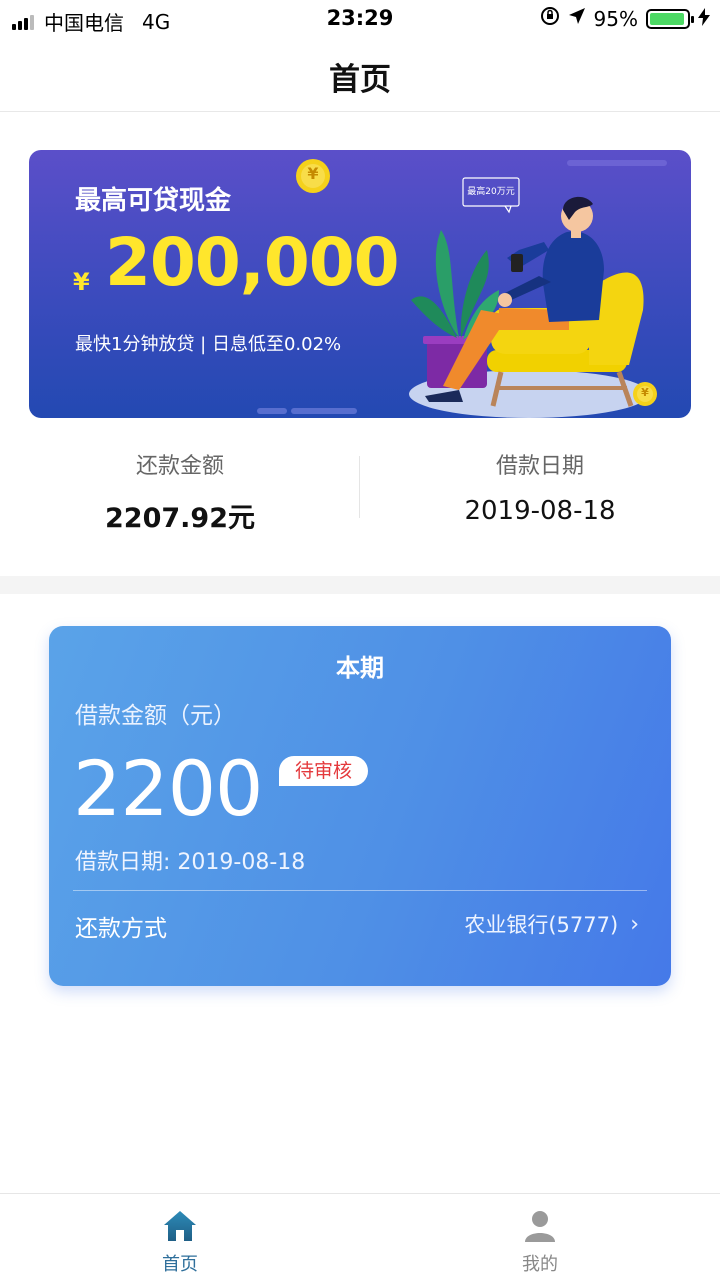  What do you see at coordinates (540, 1226) in the screenshot?
I see `user-icon` at bounding box center [540, 1226].